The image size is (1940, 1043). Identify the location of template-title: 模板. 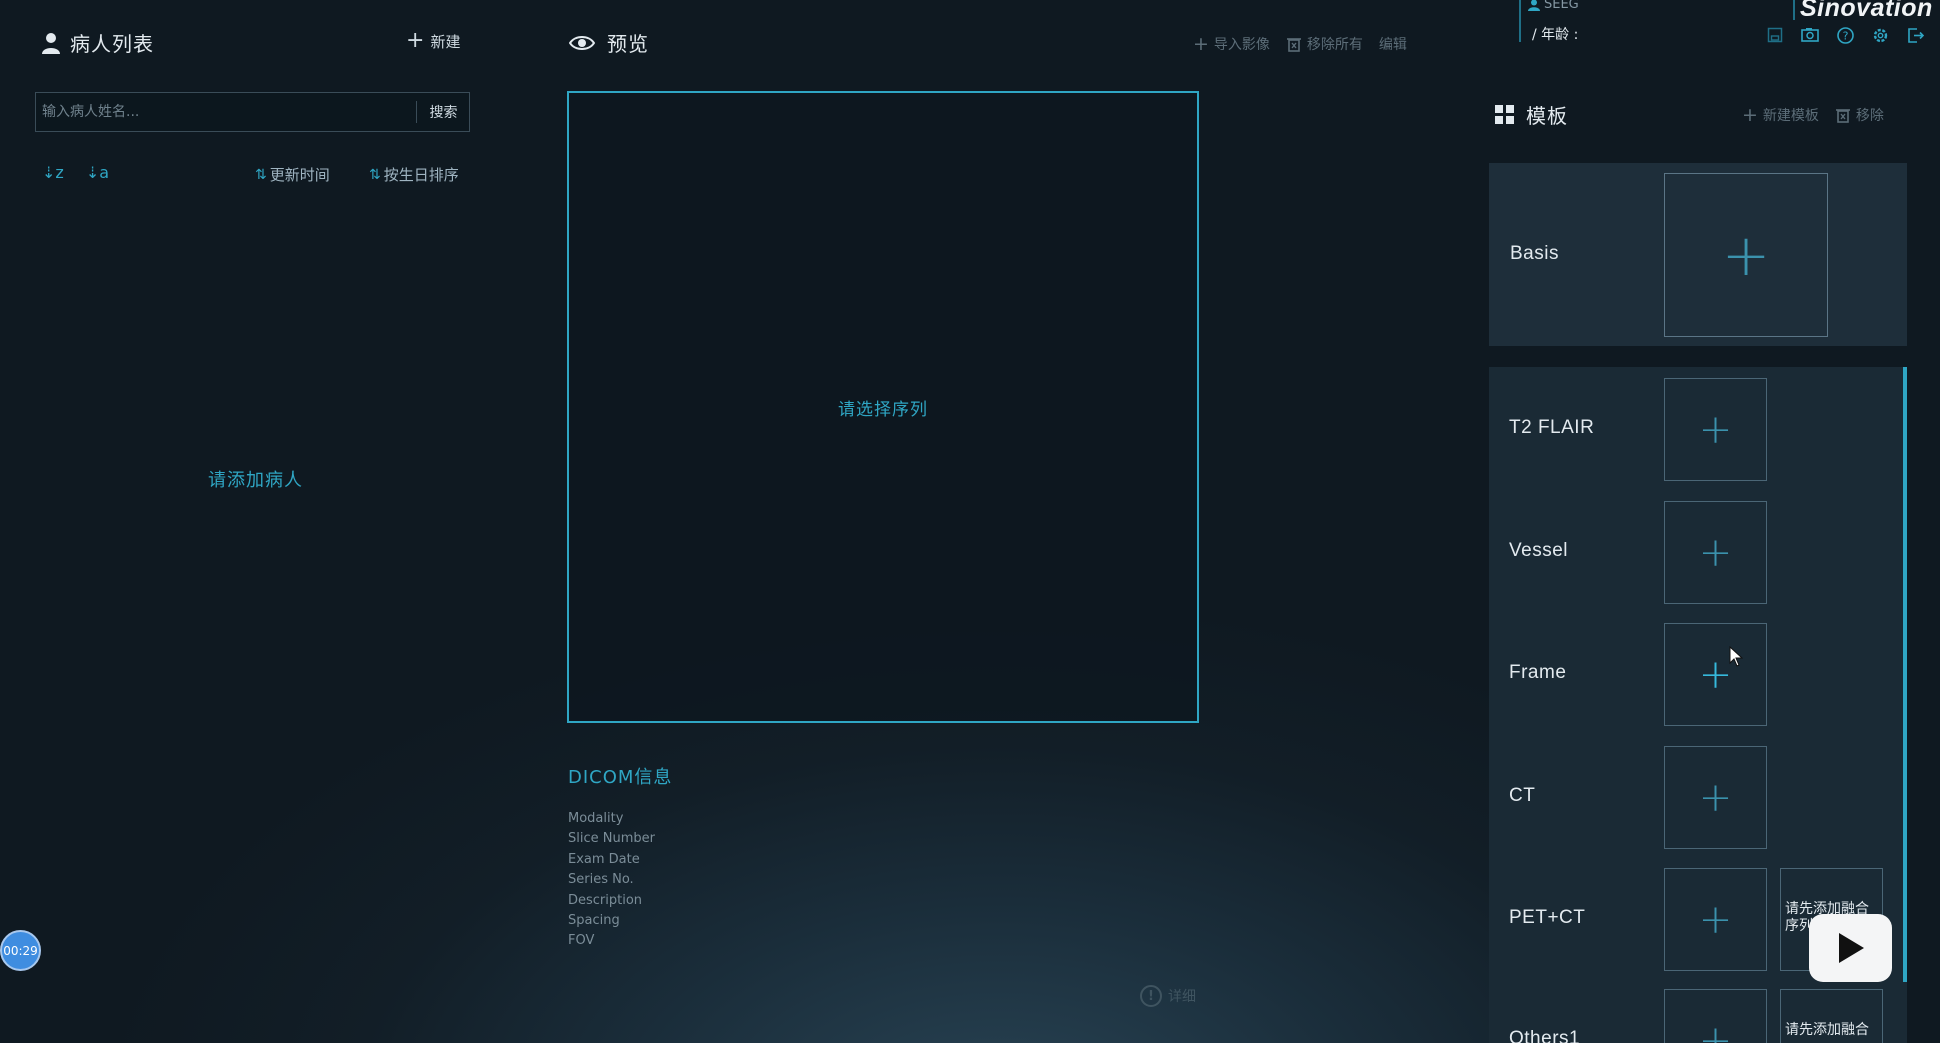
(1547, 116).